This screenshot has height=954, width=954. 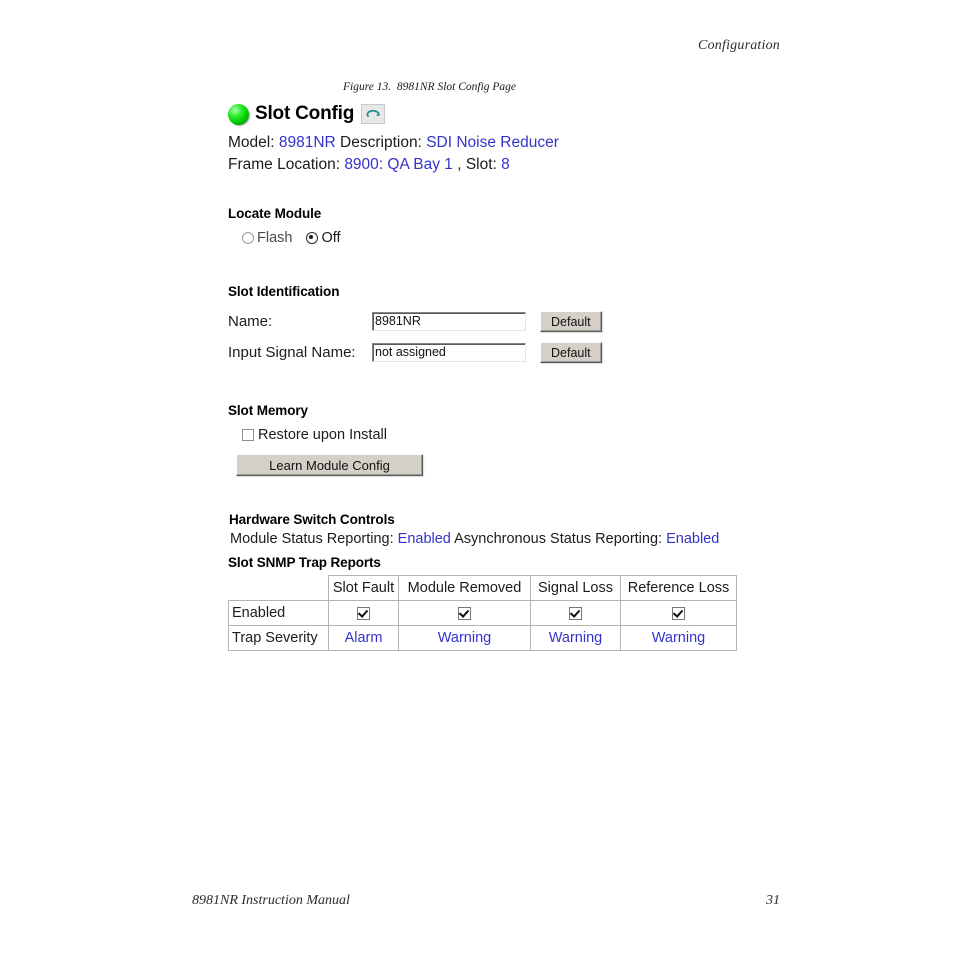 What do you see at coordinates (312, 519) in the screenshot?
I see `hardware-switch-controls-heading: Hardware Switch Controls` at bounding box center [312, 519].